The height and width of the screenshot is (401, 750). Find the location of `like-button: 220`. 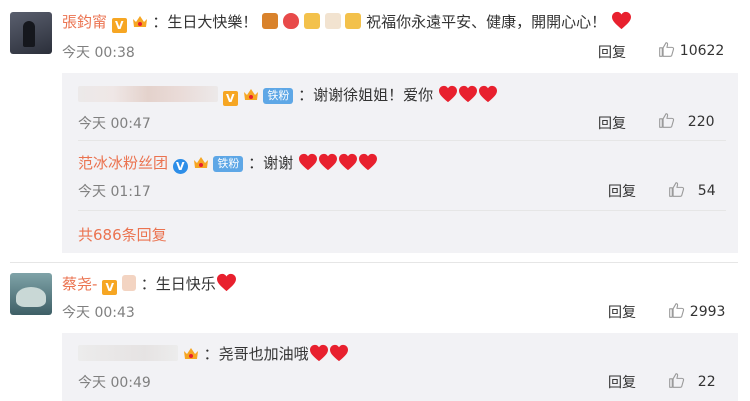

like-button: 220 is located at coordinates (686, 121).